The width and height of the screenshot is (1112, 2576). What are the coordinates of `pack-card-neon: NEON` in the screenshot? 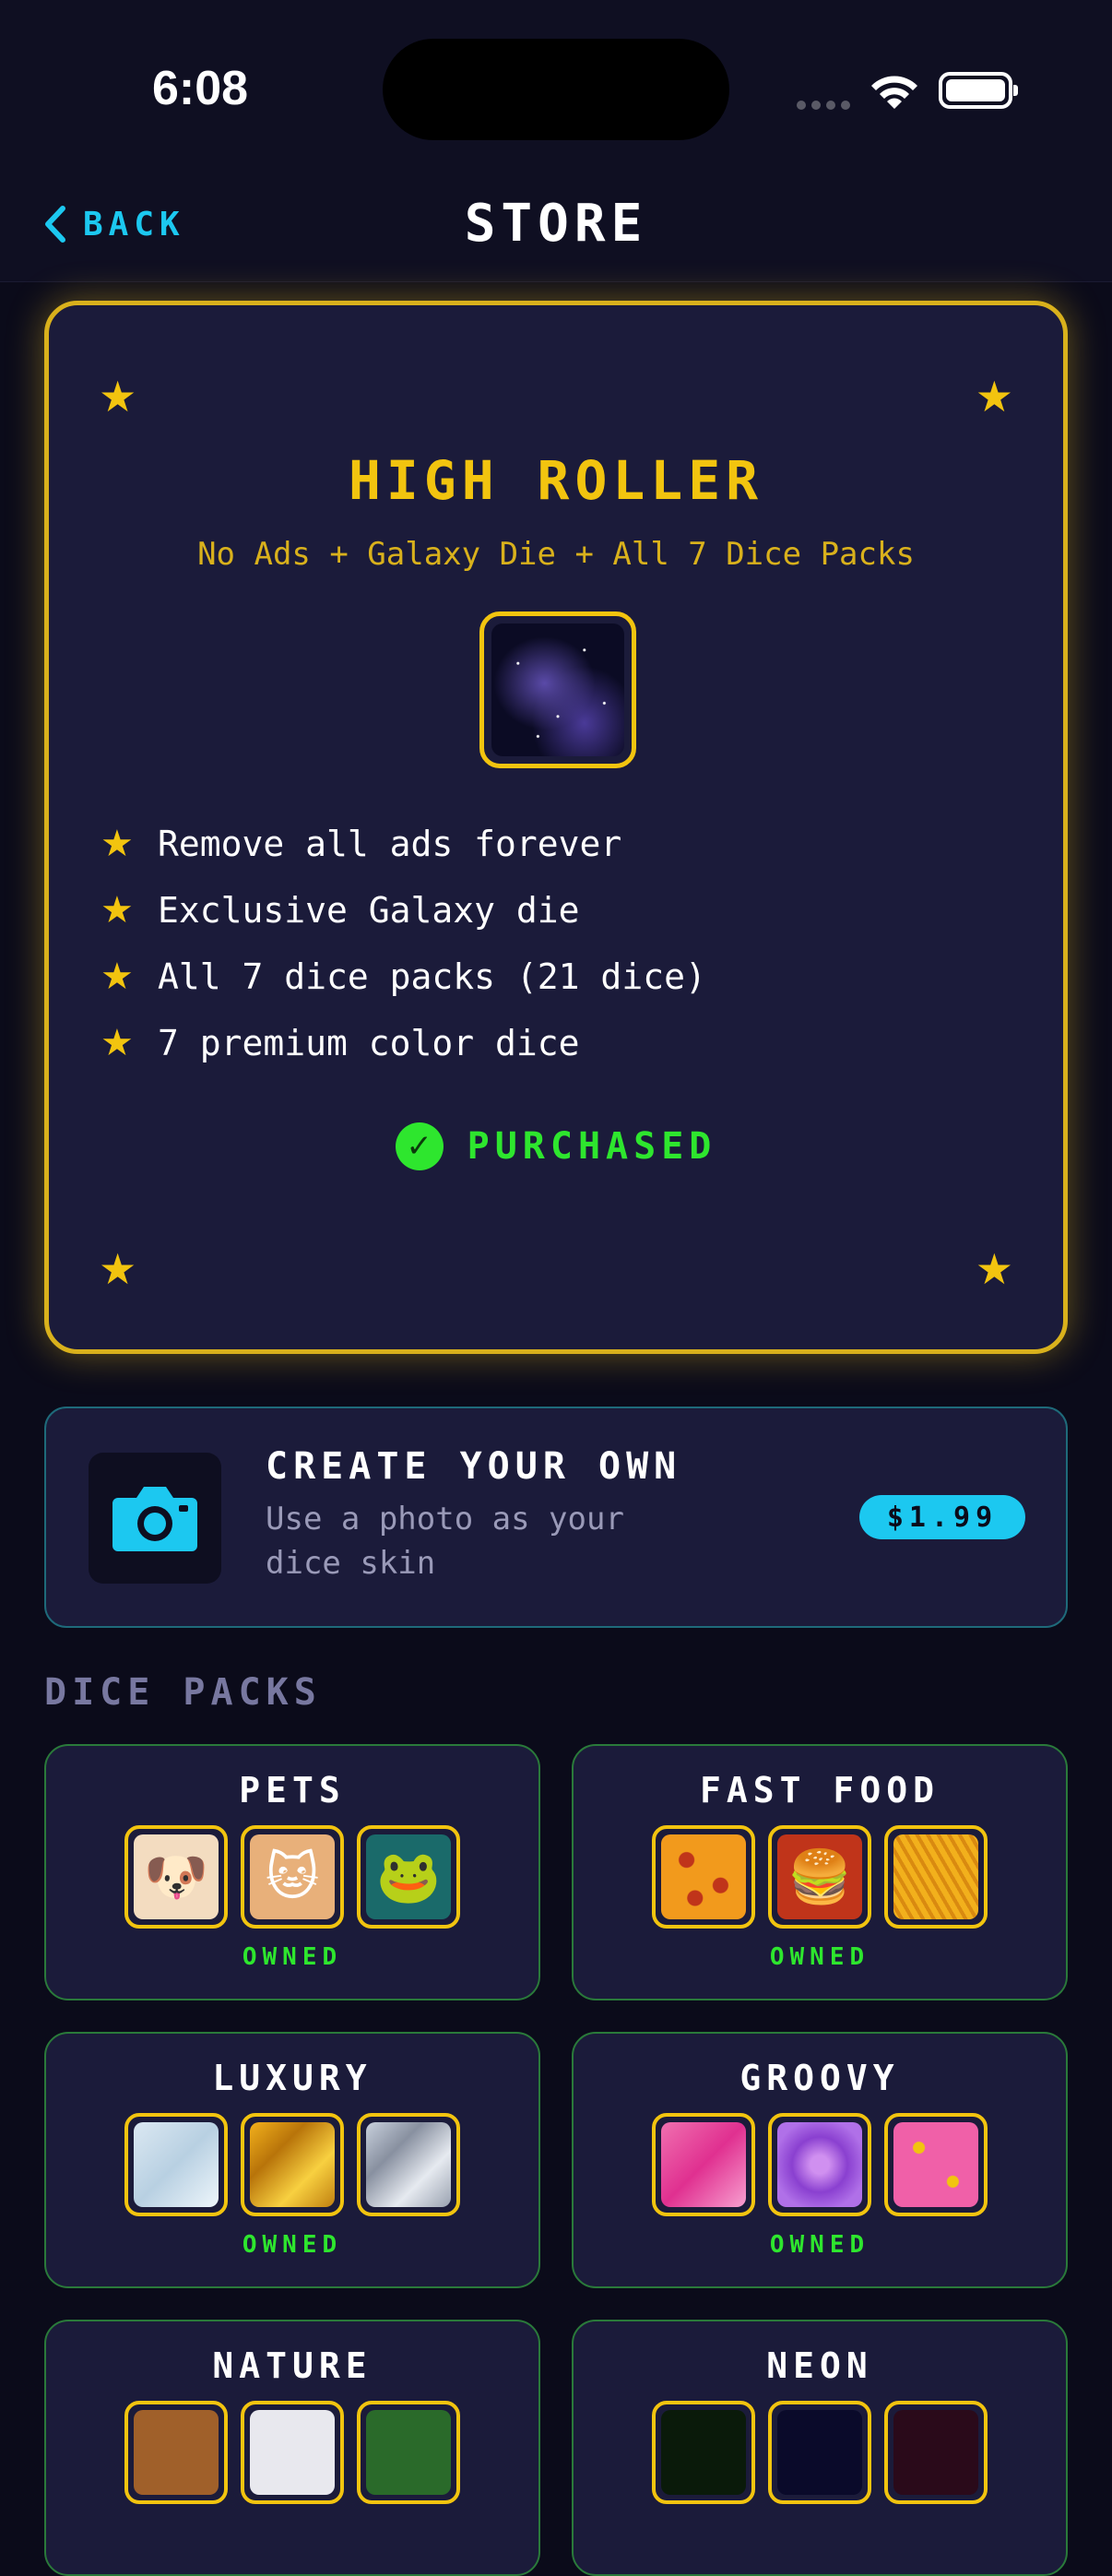 It's located at (820, 2448).